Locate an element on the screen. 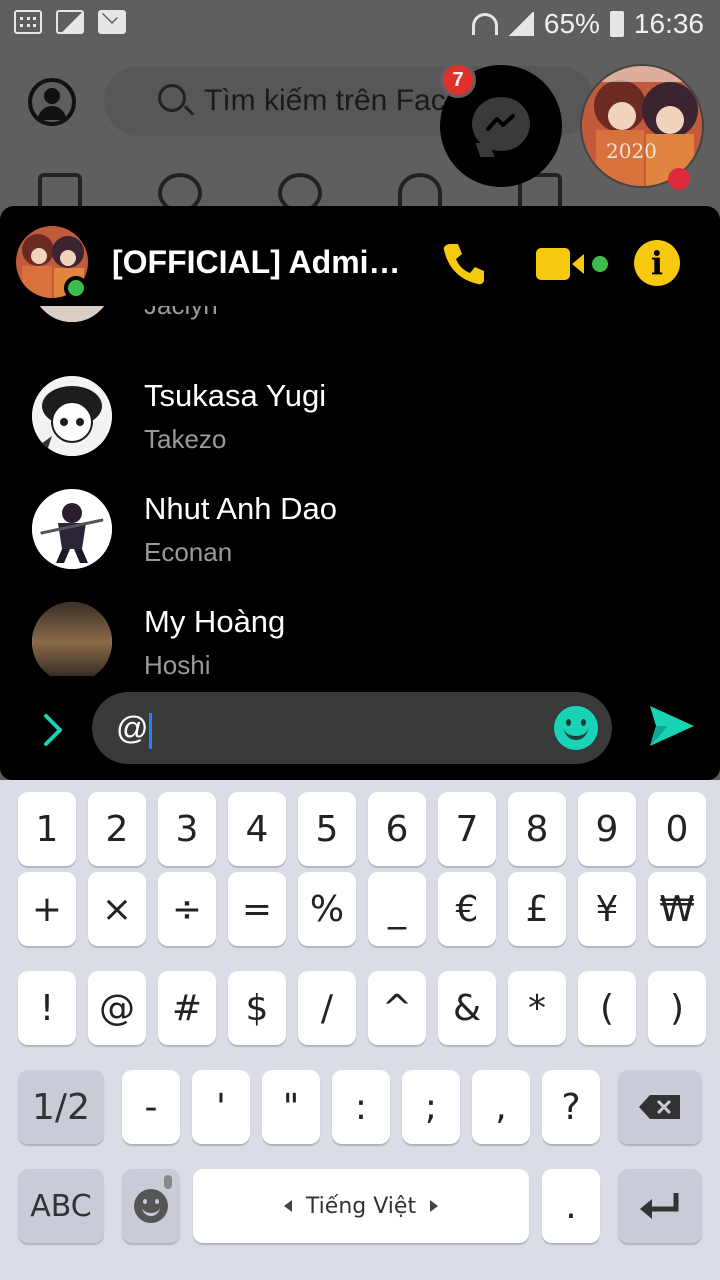 This screenshot has height=1280, width=720. chat-header: [OFFICIAL] Admin... i is located at coordinates (360, 261).